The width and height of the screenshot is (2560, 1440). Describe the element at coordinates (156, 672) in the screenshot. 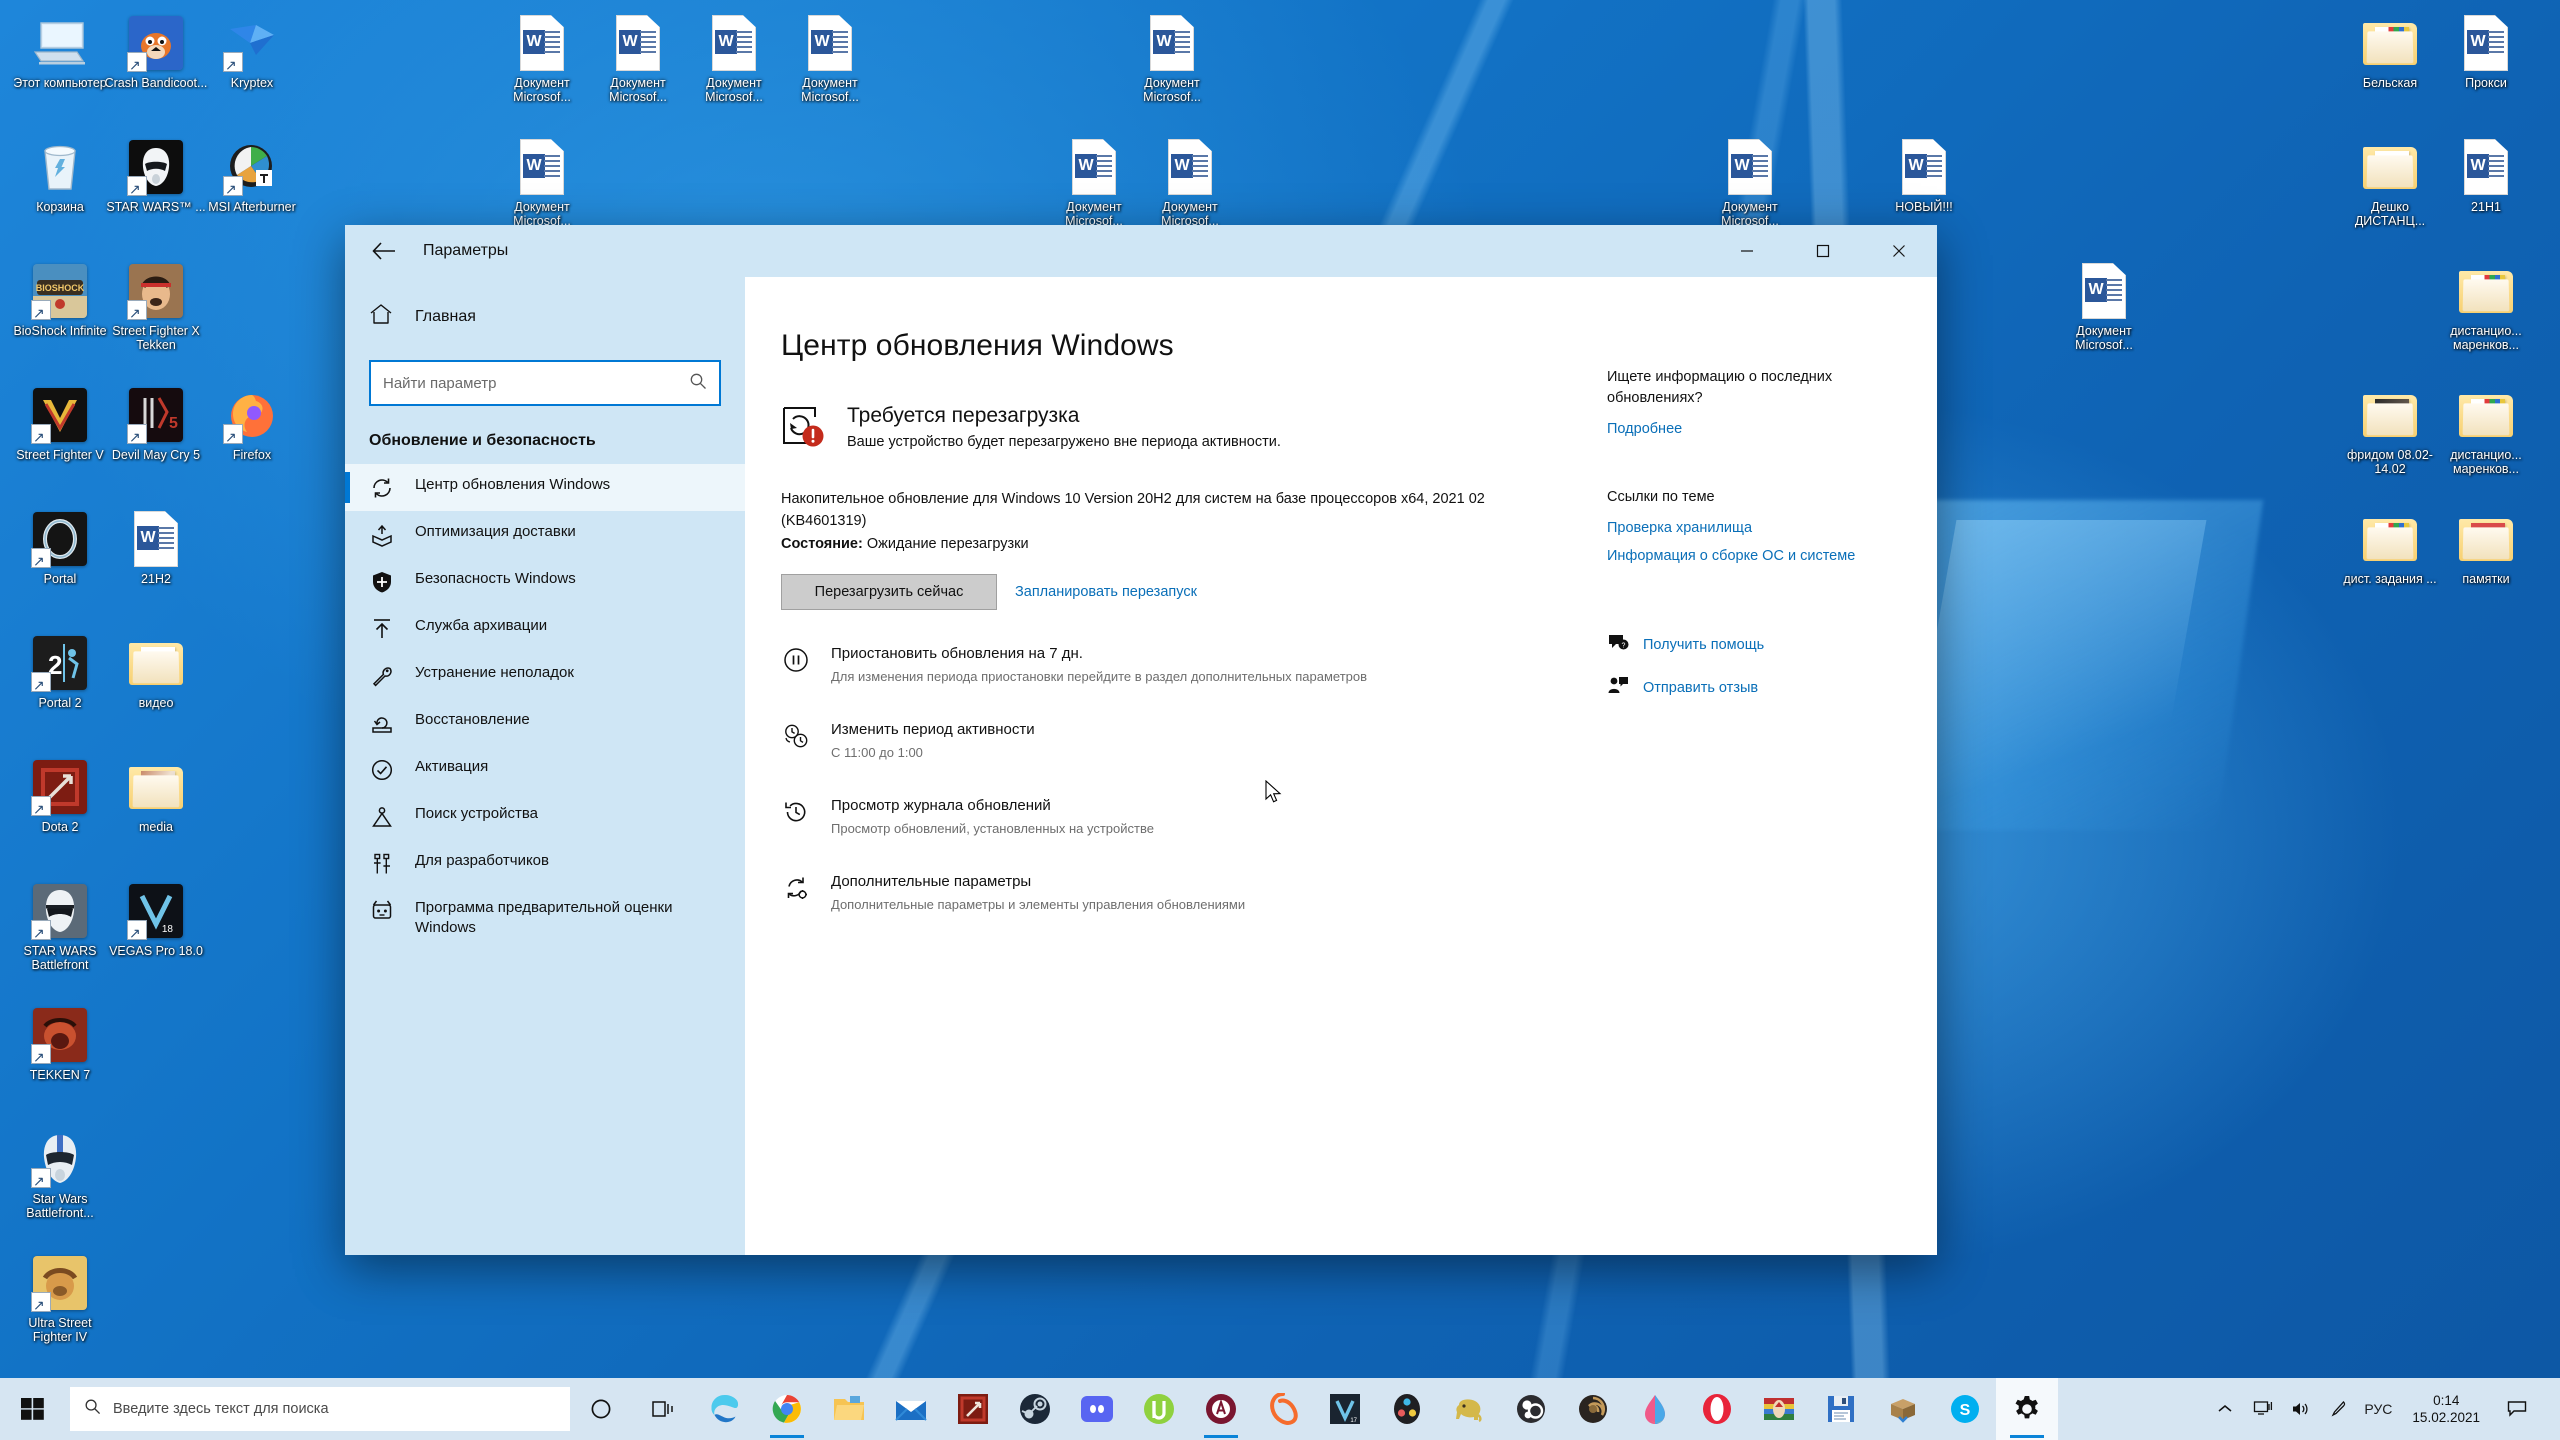

I see `desktop-icon: видео` at that location.